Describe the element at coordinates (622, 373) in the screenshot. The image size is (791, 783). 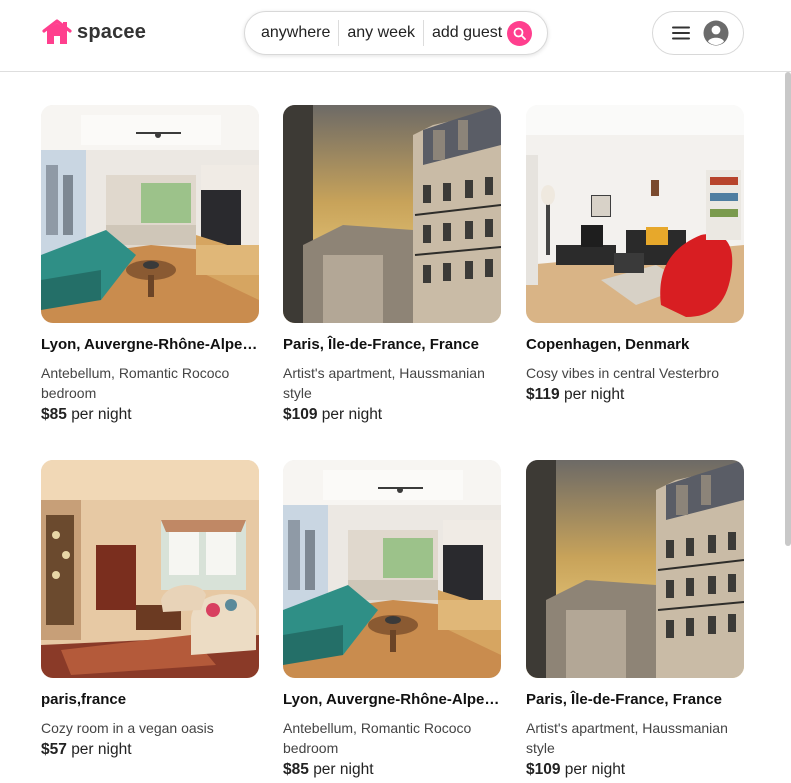
I see `listing-description: Cosy vibes in central Vesterbro` at that location.